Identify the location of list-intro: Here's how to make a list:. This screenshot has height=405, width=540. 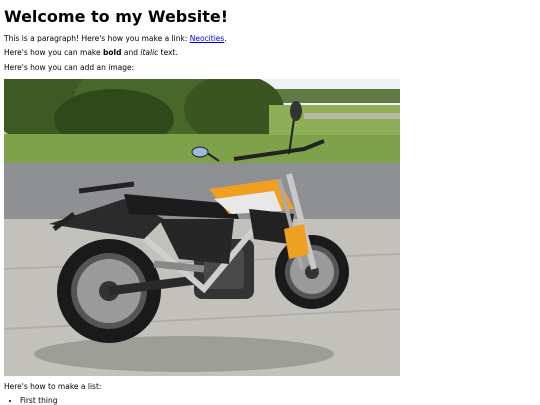
(53, 386).